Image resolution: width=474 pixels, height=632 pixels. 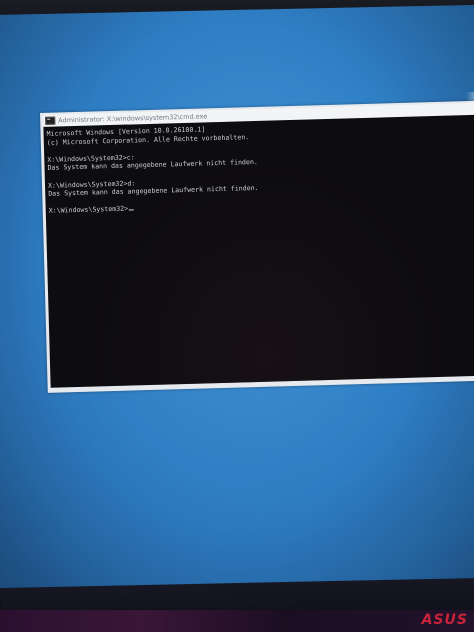 What do you see at coordinates (88, 210) in the screenshot?
I see `console-prompt: X:\Windows\System32>` at bounding box center [88, 210].